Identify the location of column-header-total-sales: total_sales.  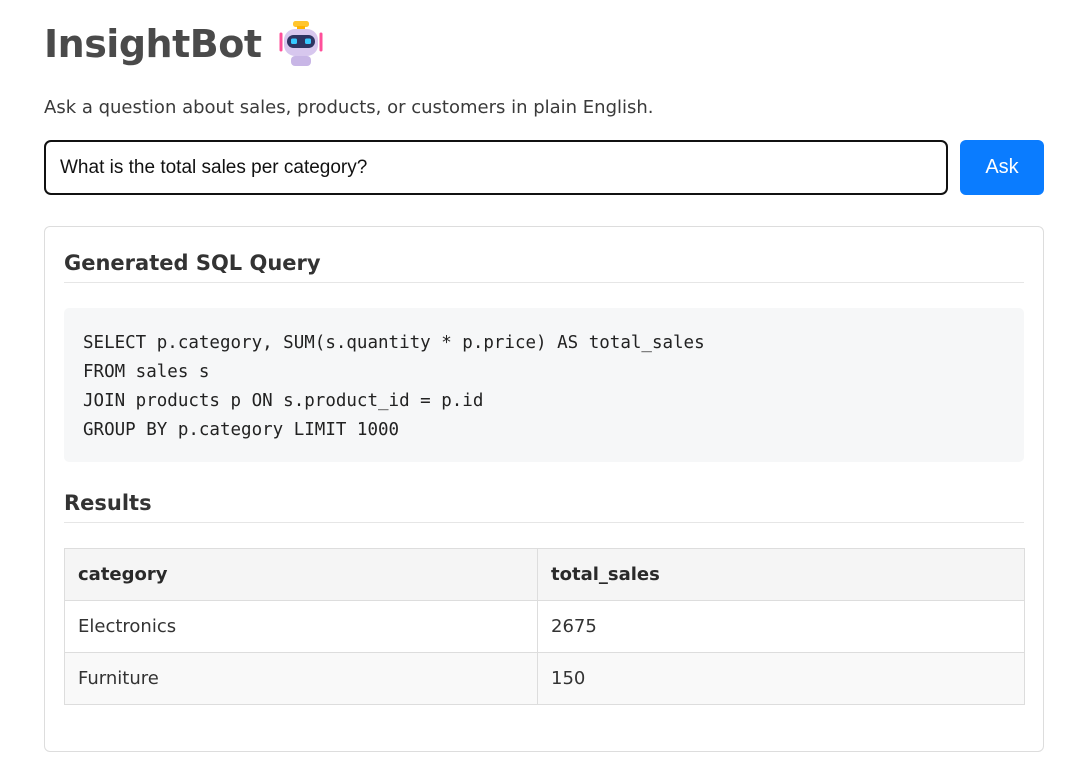
(781, 574).